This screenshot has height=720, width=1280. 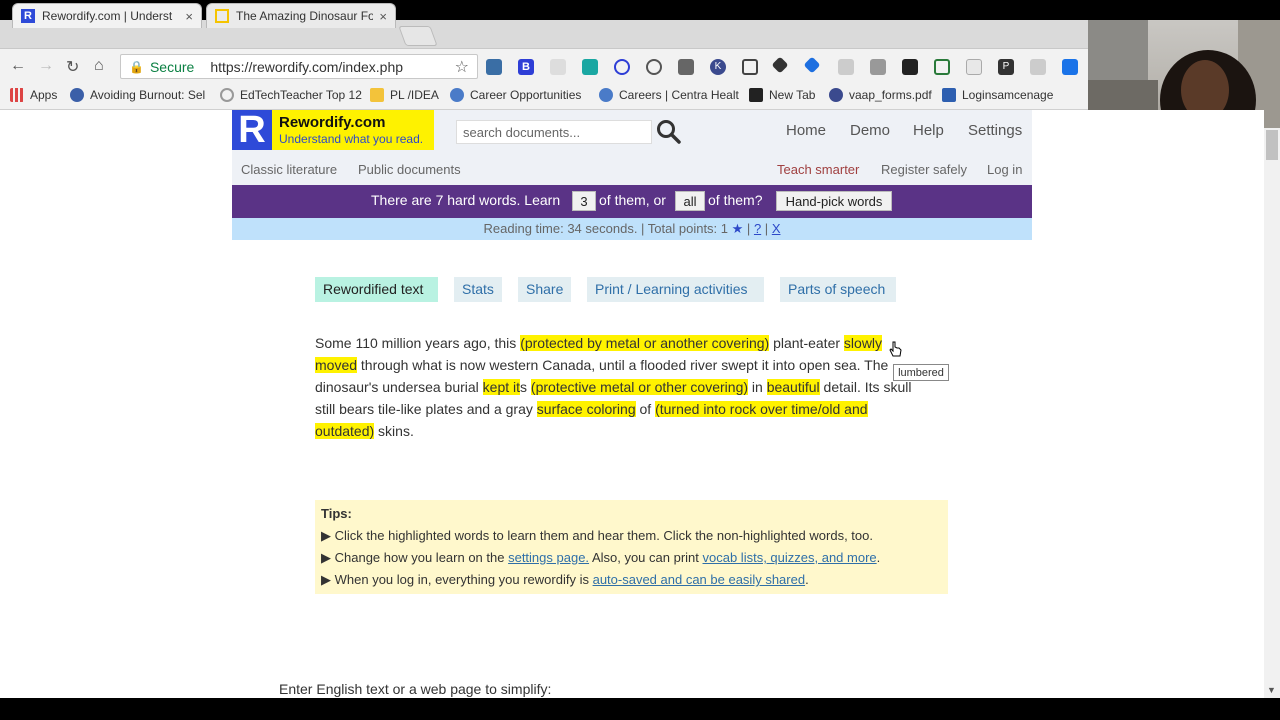 I want to click on bookmark-item: Loginsamcenage, so click(x=997, y=95).